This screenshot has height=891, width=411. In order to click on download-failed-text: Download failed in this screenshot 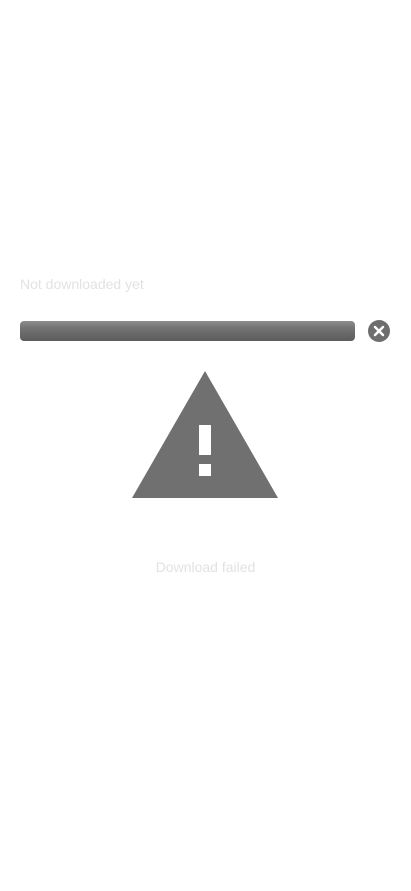, I will do `click(205, 567)`.